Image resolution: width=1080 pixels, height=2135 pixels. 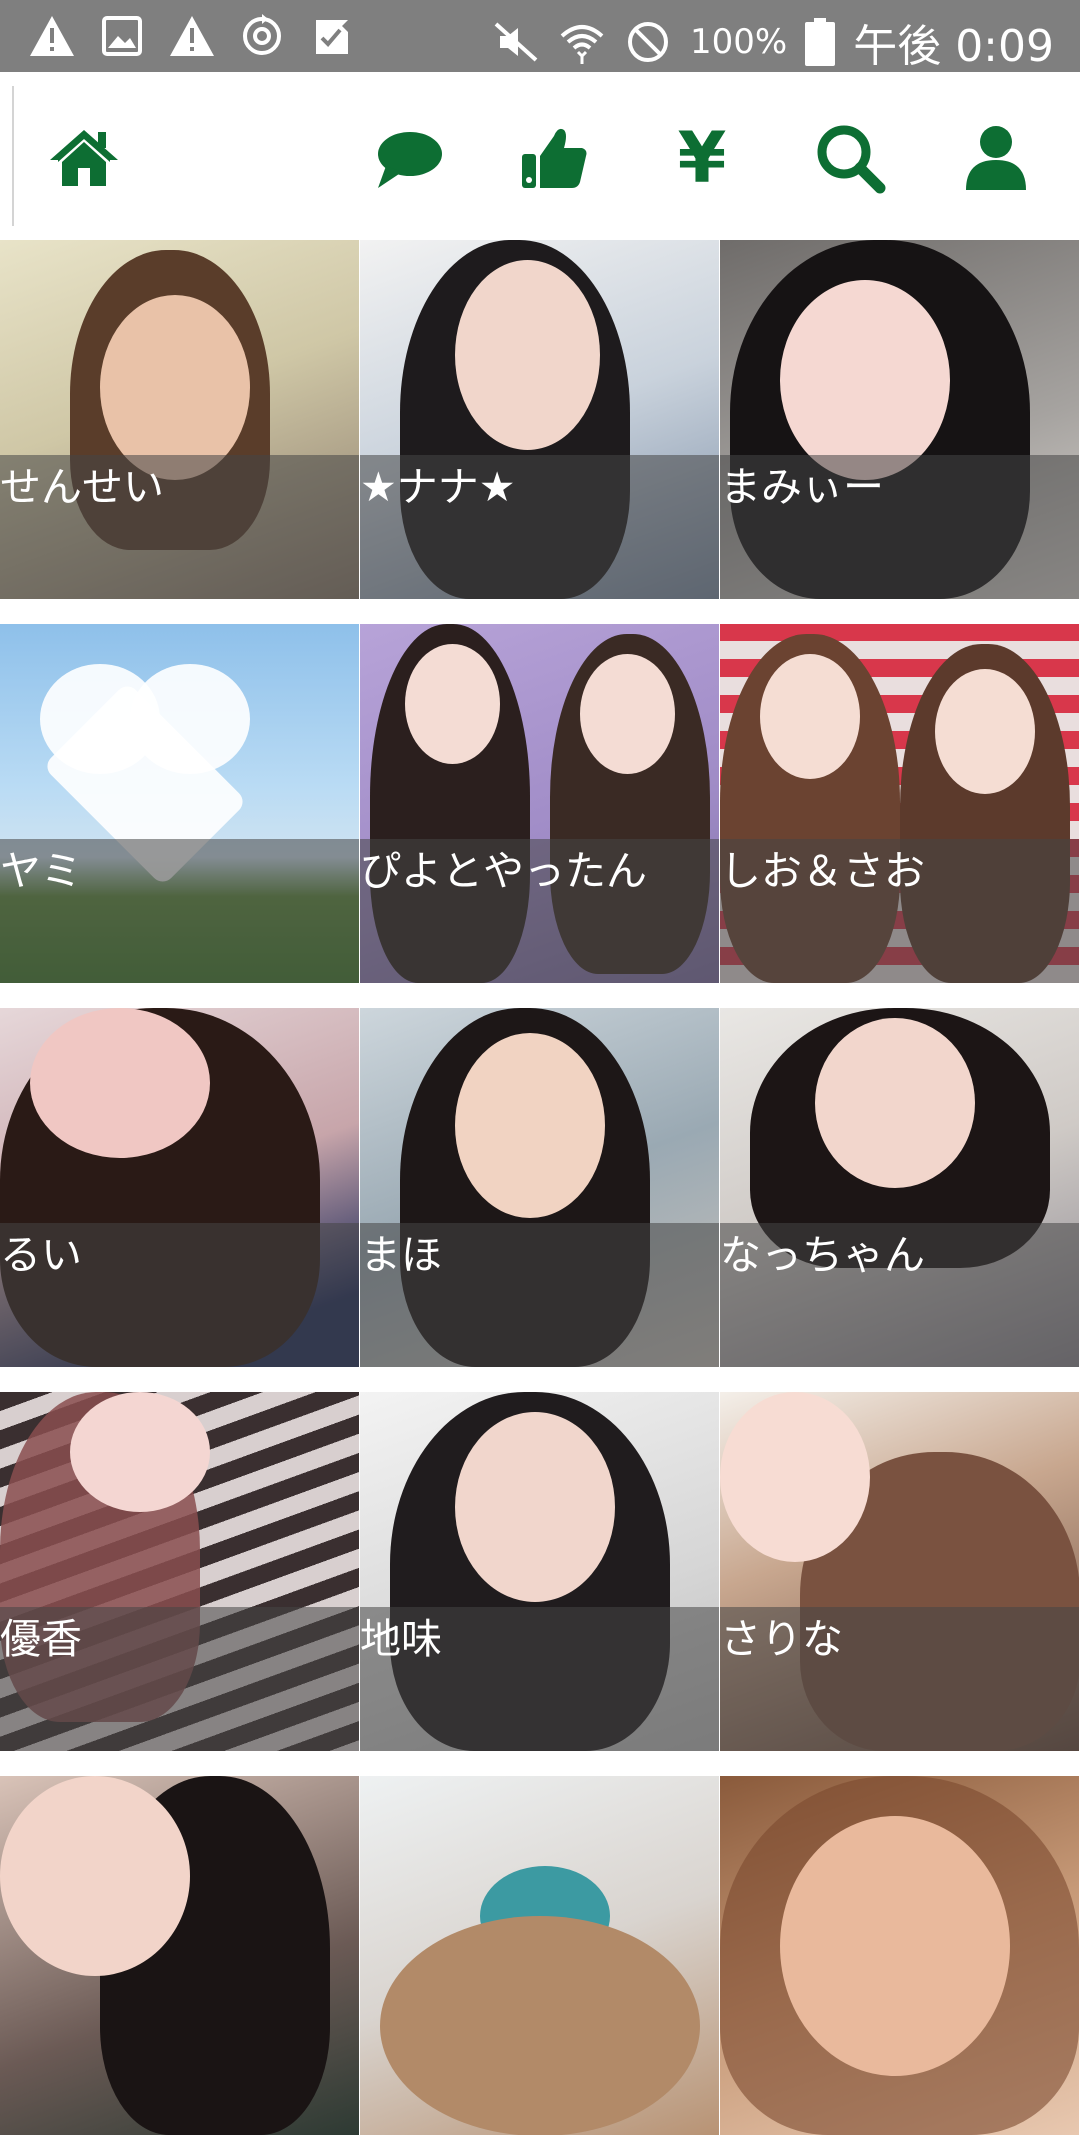 I want to click on wifi-icon, so click(x=582, y=44).